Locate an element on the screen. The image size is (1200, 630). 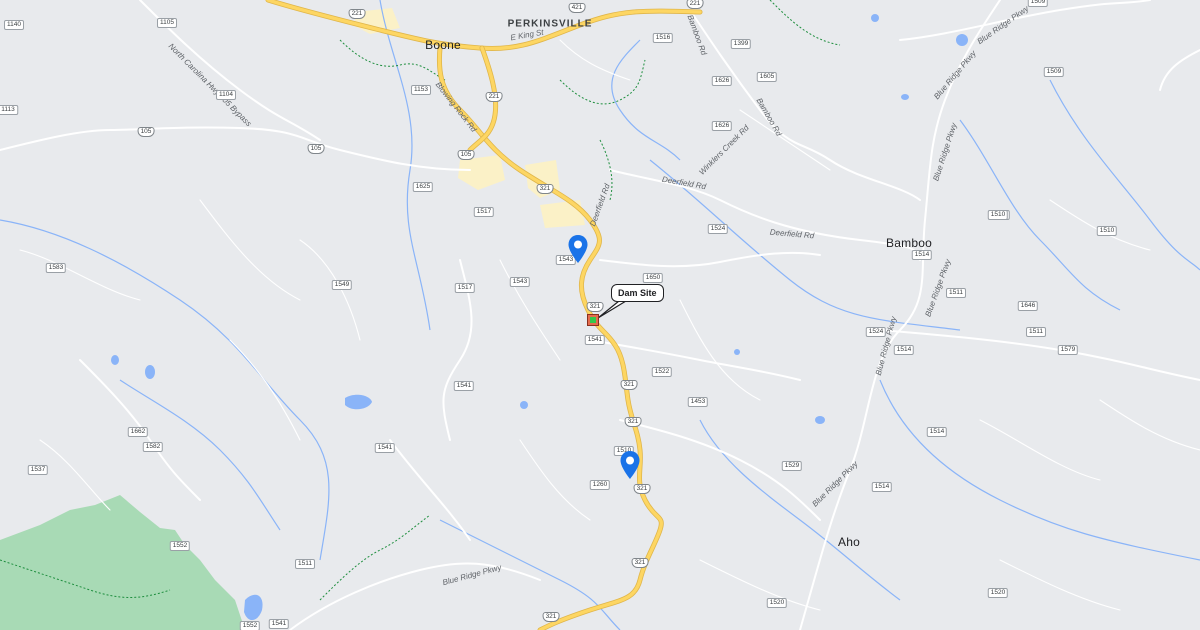
callout-pointer is located at coordinates (612, 309).